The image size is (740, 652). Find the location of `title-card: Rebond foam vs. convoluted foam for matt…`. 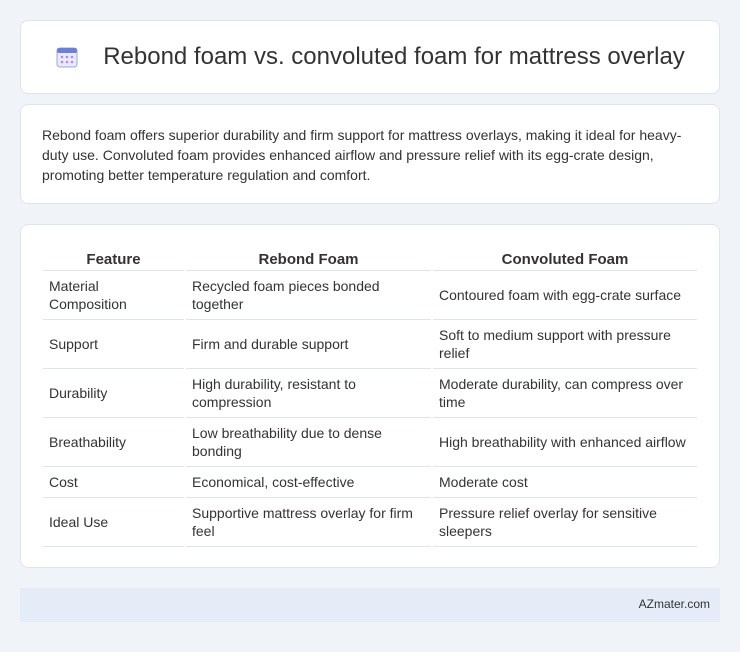

title-card: Rebond foam vs. convoluted foam for matt… is located at coordinates (370, 57).